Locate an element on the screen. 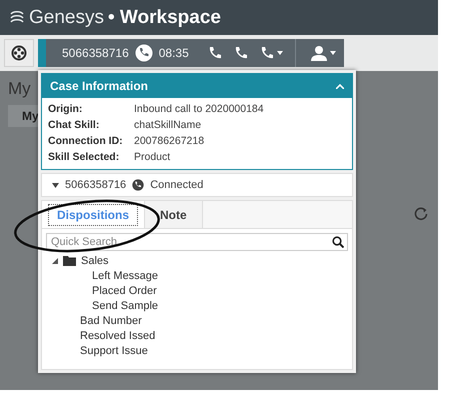 This screenshot has height=407, width=450. search-field: Quick Search is located at coordinates (197, 242).